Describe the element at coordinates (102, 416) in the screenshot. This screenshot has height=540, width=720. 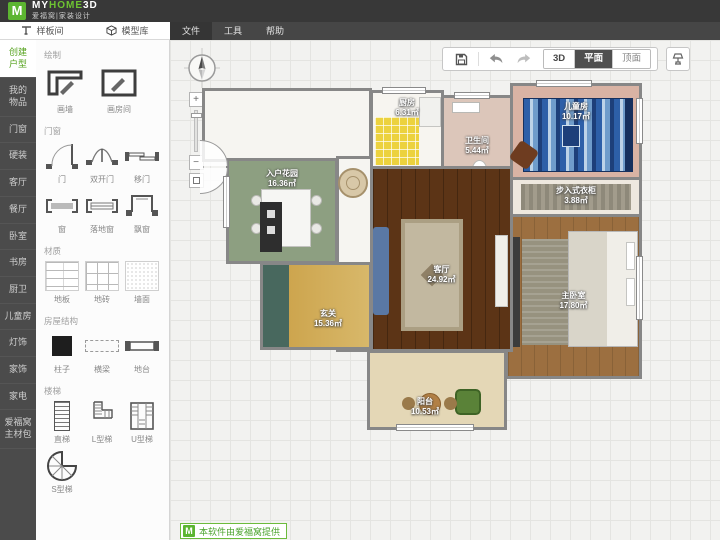
I see `l-stair-icon` at that location.